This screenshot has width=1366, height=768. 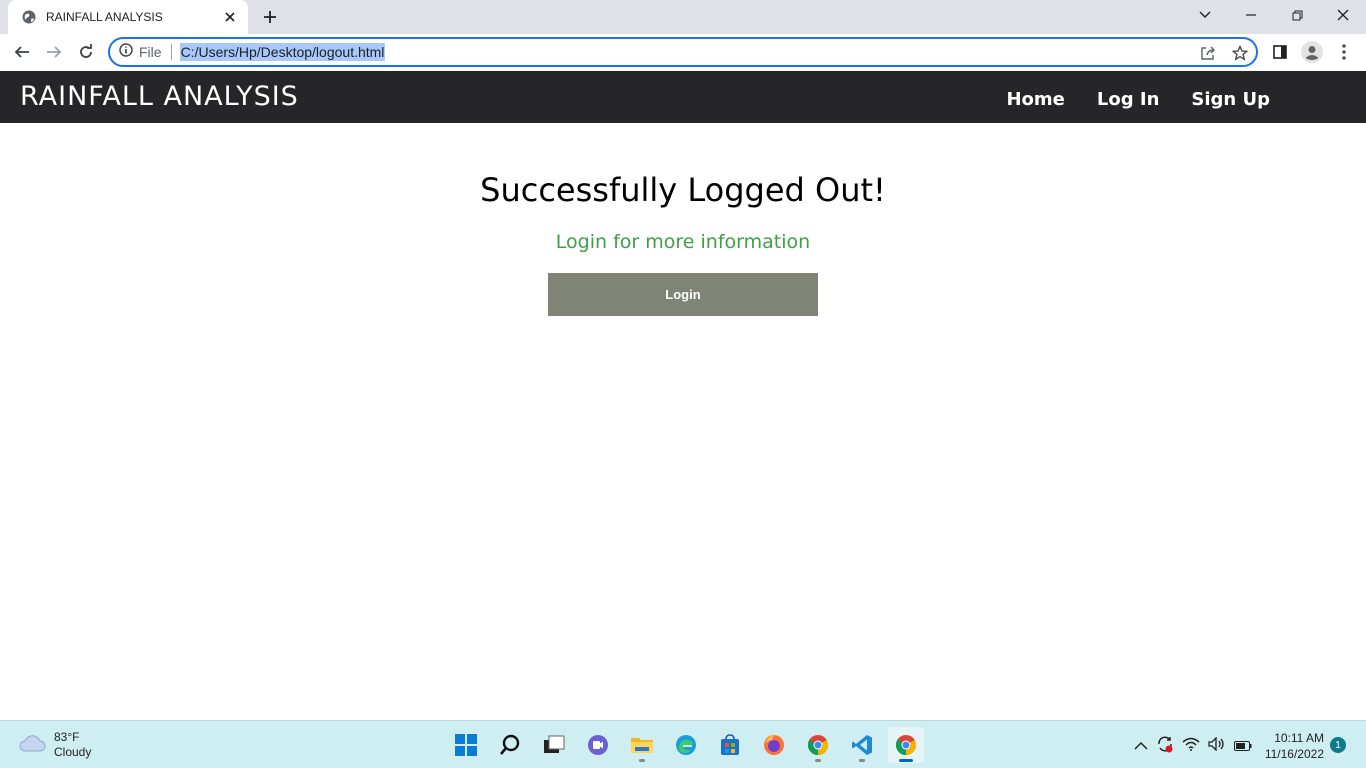 What do you see at coordinates (1243, 747) in the screenshot?
I see `battery-icon` at bounding box center [1243, 747].